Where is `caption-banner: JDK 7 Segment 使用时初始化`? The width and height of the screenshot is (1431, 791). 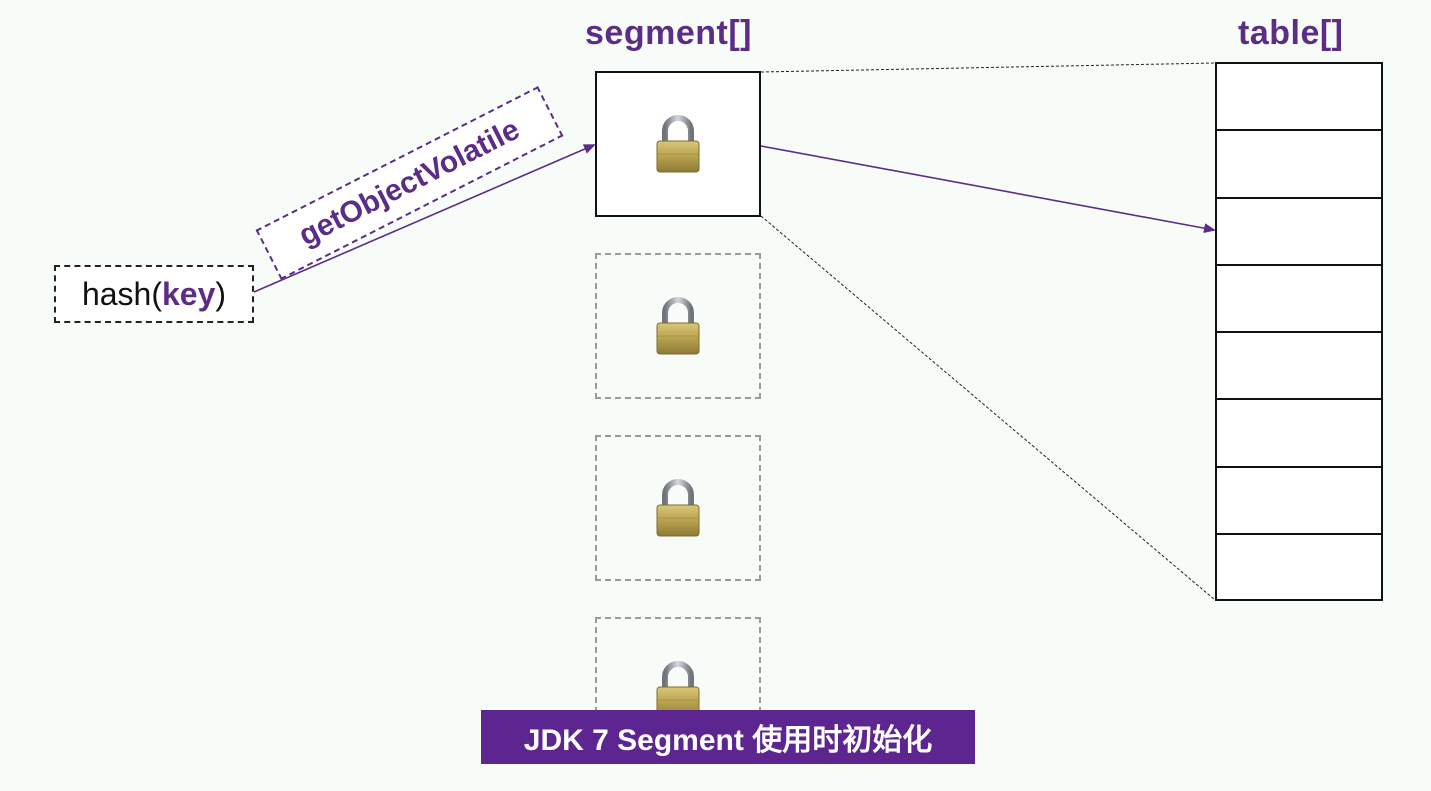
caption-banner: JDK 7 Segment 使用时初始化 is located at coordinates (728, 737).